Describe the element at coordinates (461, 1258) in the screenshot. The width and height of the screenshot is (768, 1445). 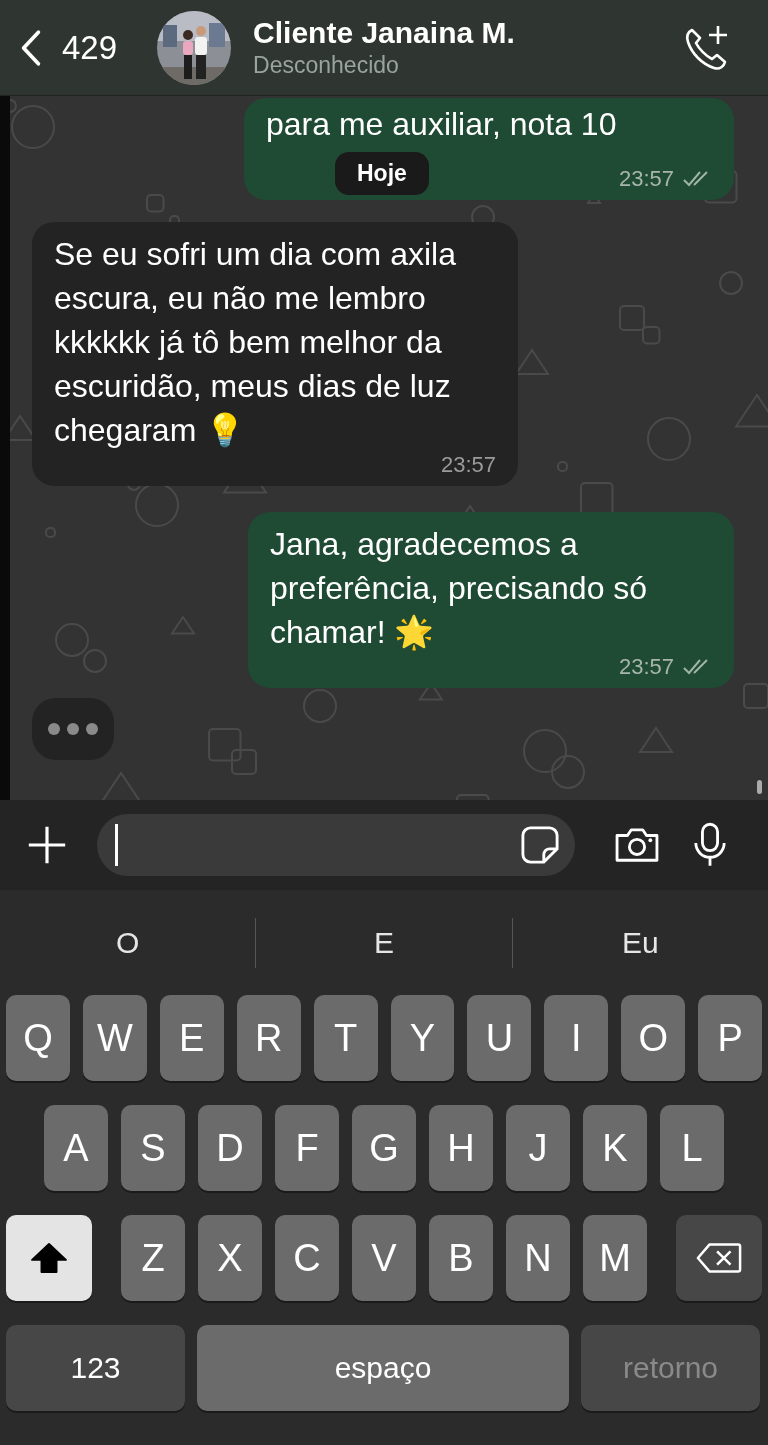
I see `keyboard-key: B` at that location.